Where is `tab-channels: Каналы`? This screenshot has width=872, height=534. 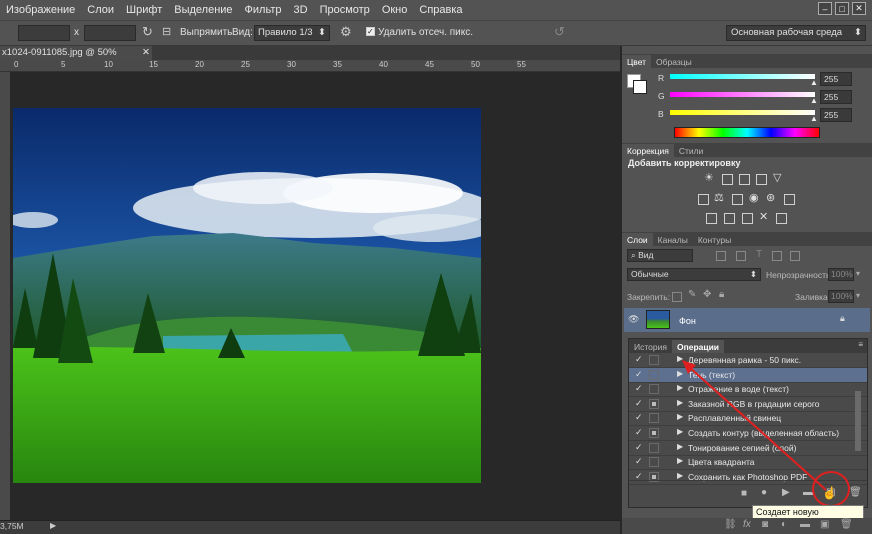 tab-channels: Каналы is located at coordinates (673, 239).